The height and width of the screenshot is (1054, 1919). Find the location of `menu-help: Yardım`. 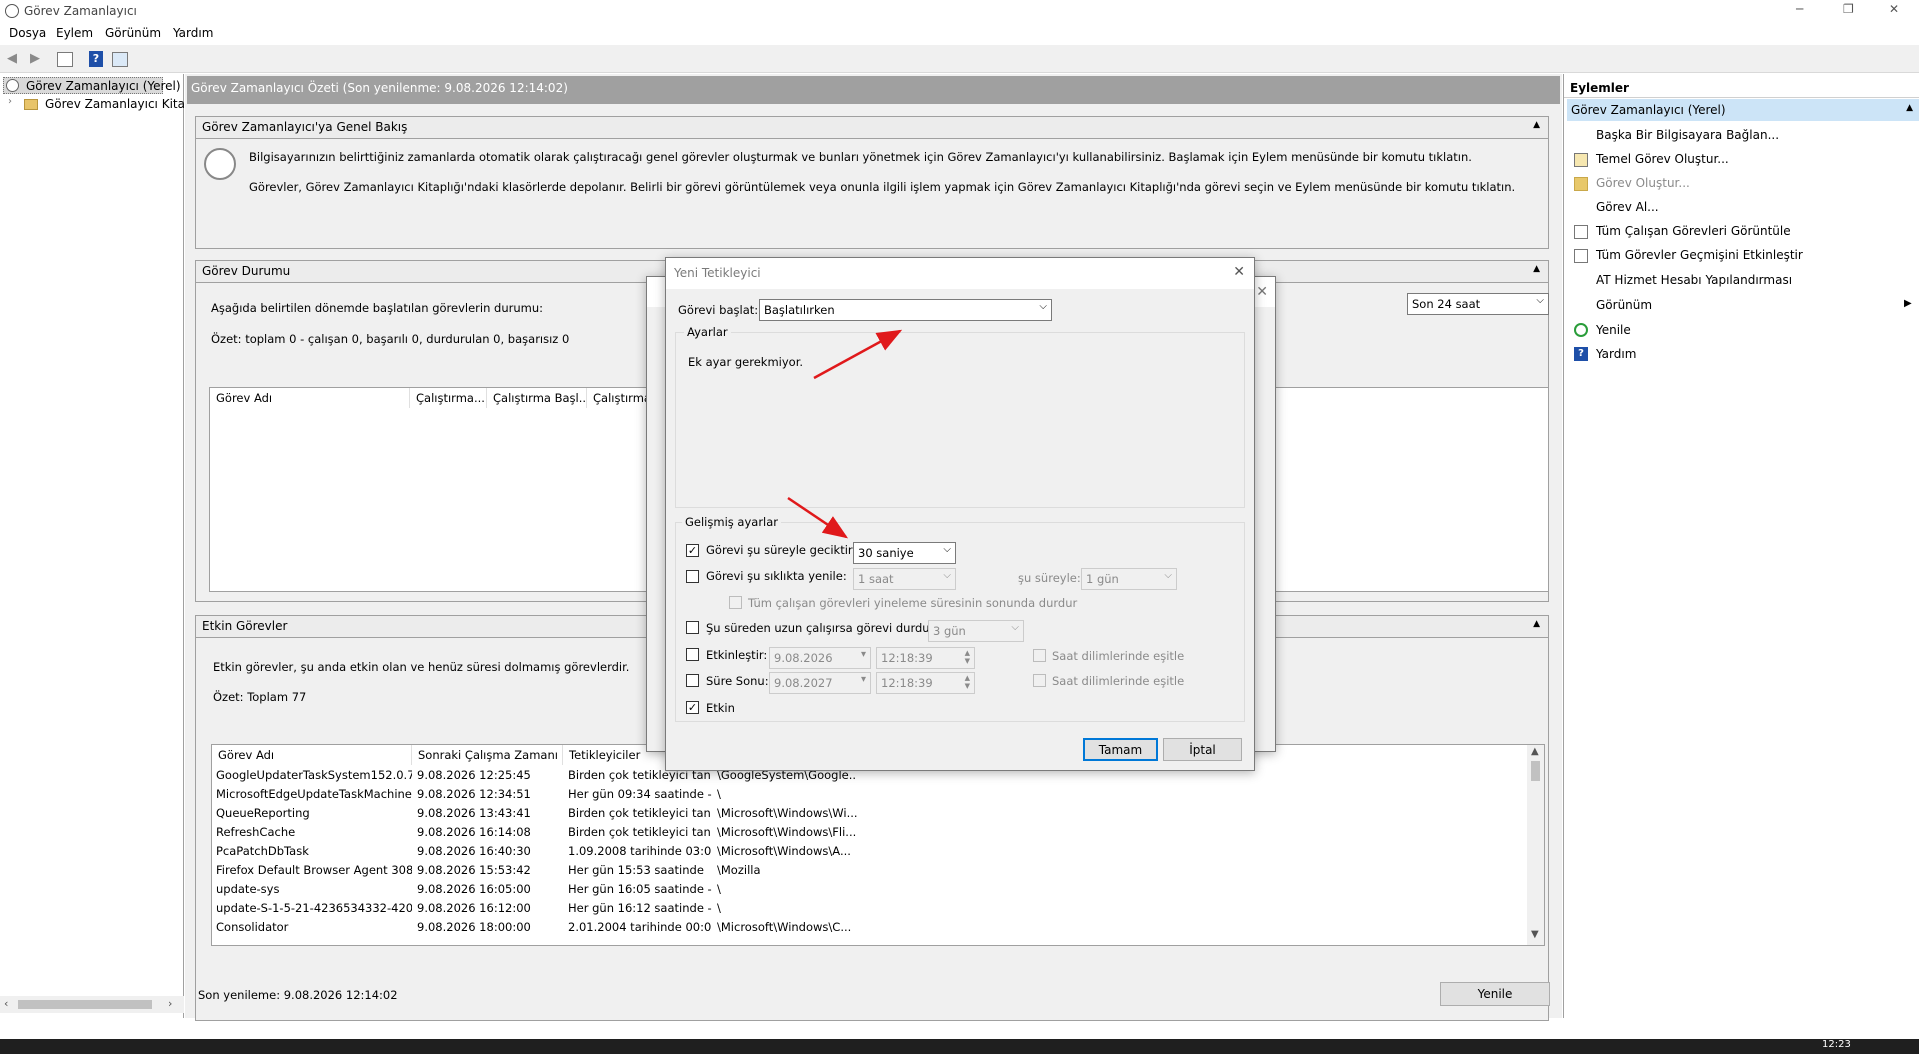

menu-help: Yardım is located at coordinates (193, 33).